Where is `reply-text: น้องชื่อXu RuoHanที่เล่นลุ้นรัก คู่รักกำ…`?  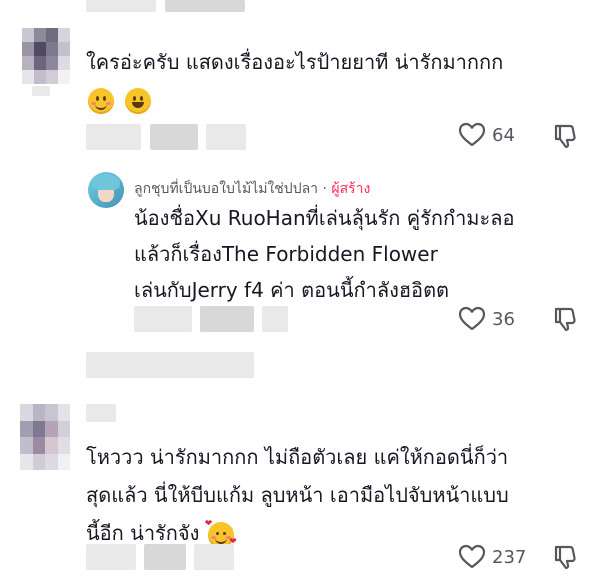 reply-text: น้องชื่อXu RuoHanที่เล่นลุ้นรัก คู่รักกำ… is located at coordinates (324, 254).